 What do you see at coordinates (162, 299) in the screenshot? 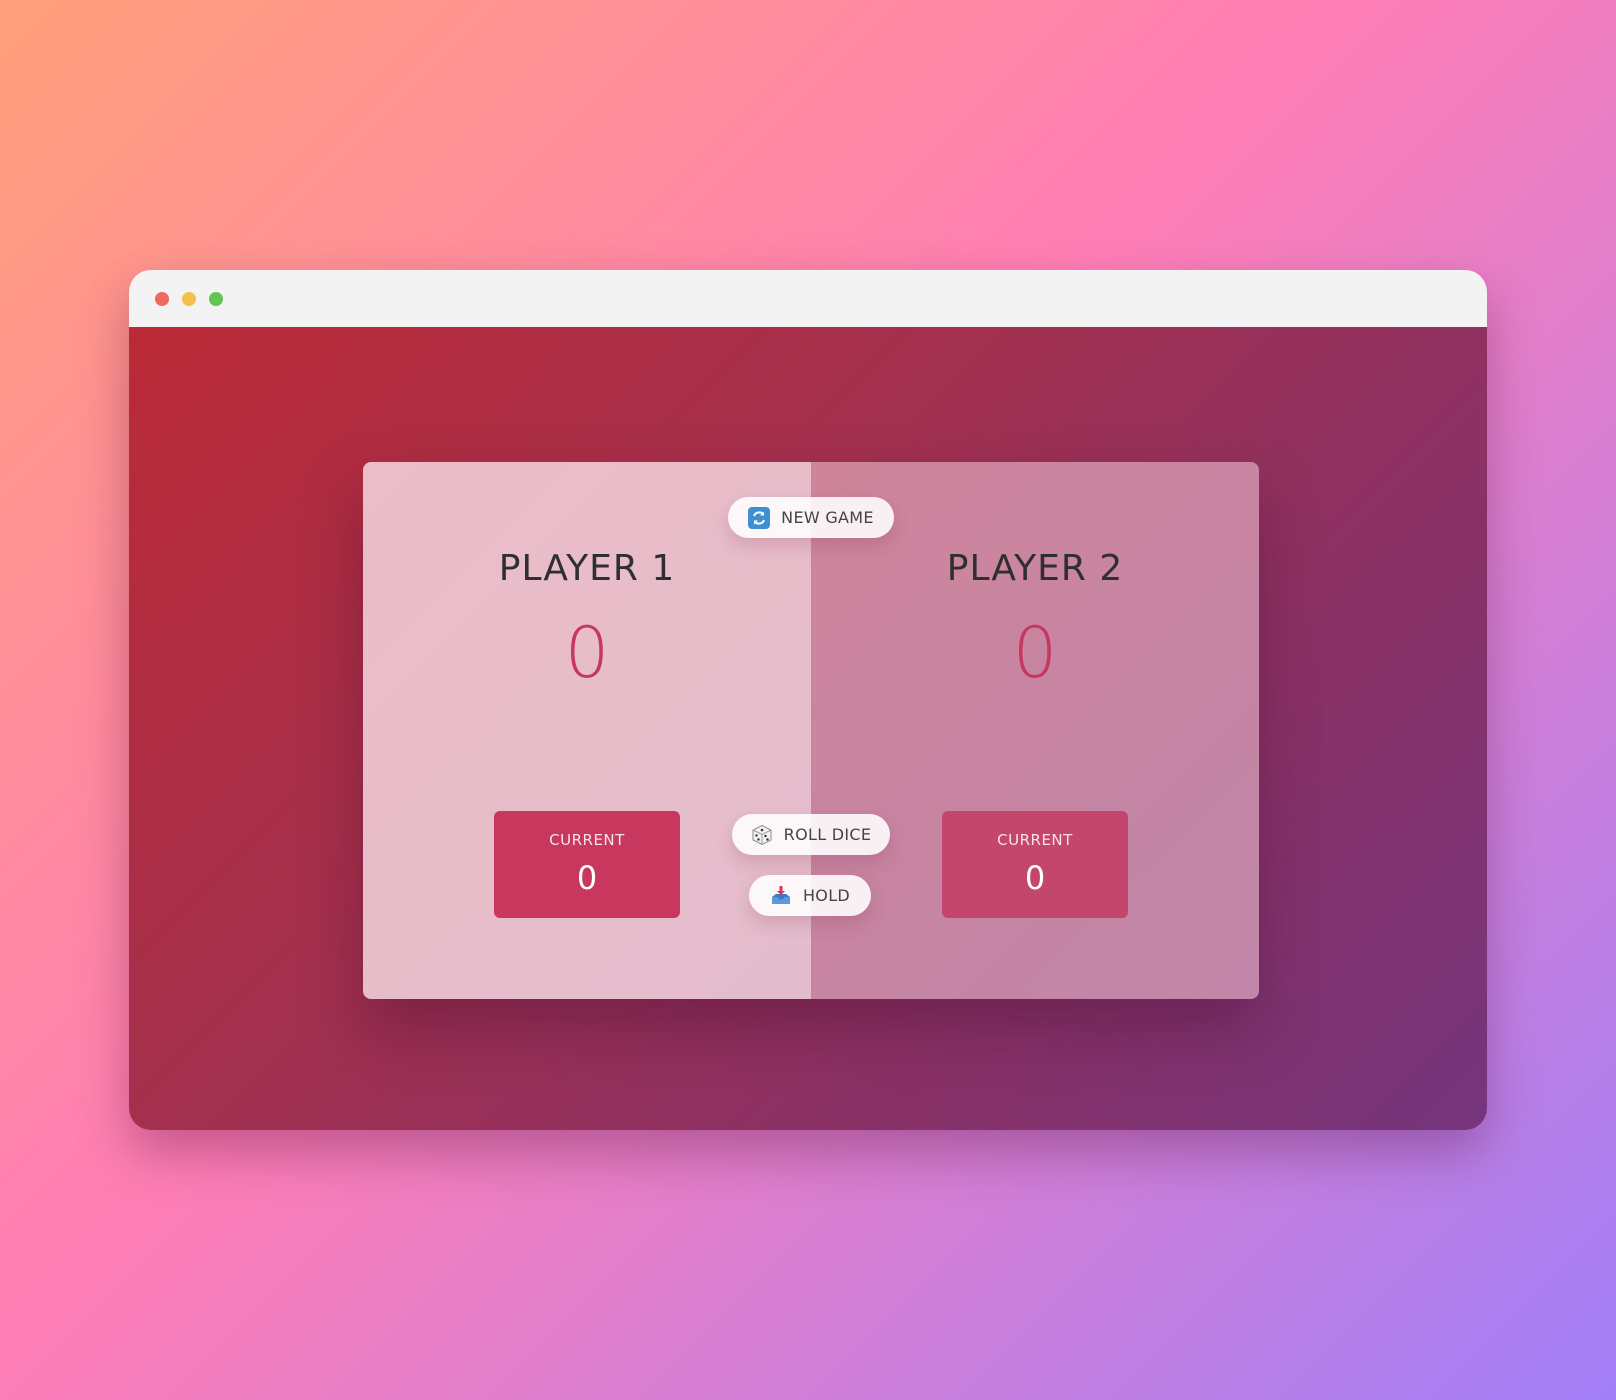
I see `close-window-button` at bounding box center [162, 299].